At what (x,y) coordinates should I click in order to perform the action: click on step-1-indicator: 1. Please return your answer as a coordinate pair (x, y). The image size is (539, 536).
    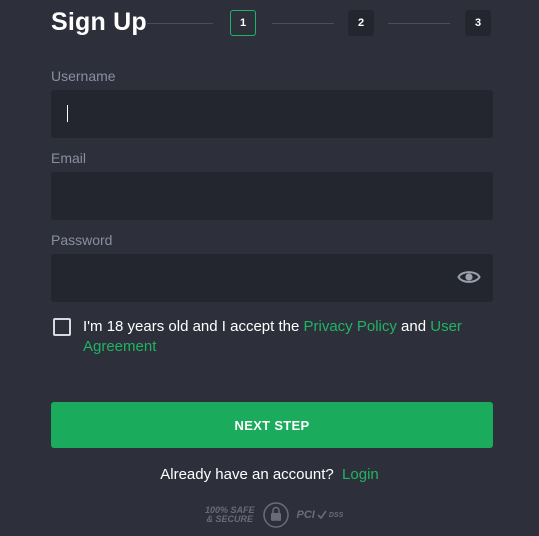
    Looking at the image, I should click on (243, 23).